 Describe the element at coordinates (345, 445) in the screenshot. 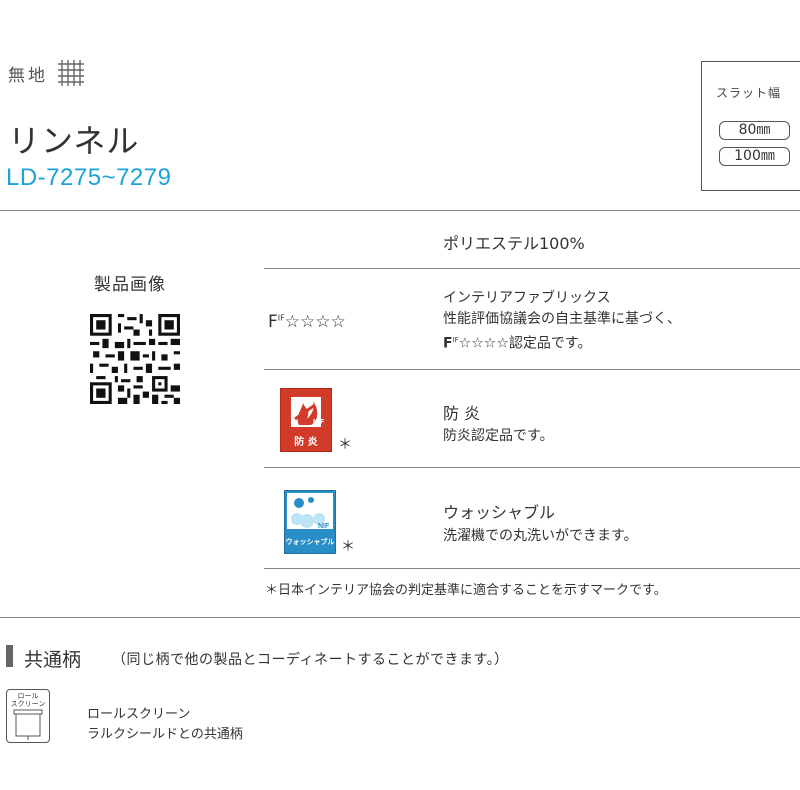

I see `fire-asterisk: ＊` at that location.